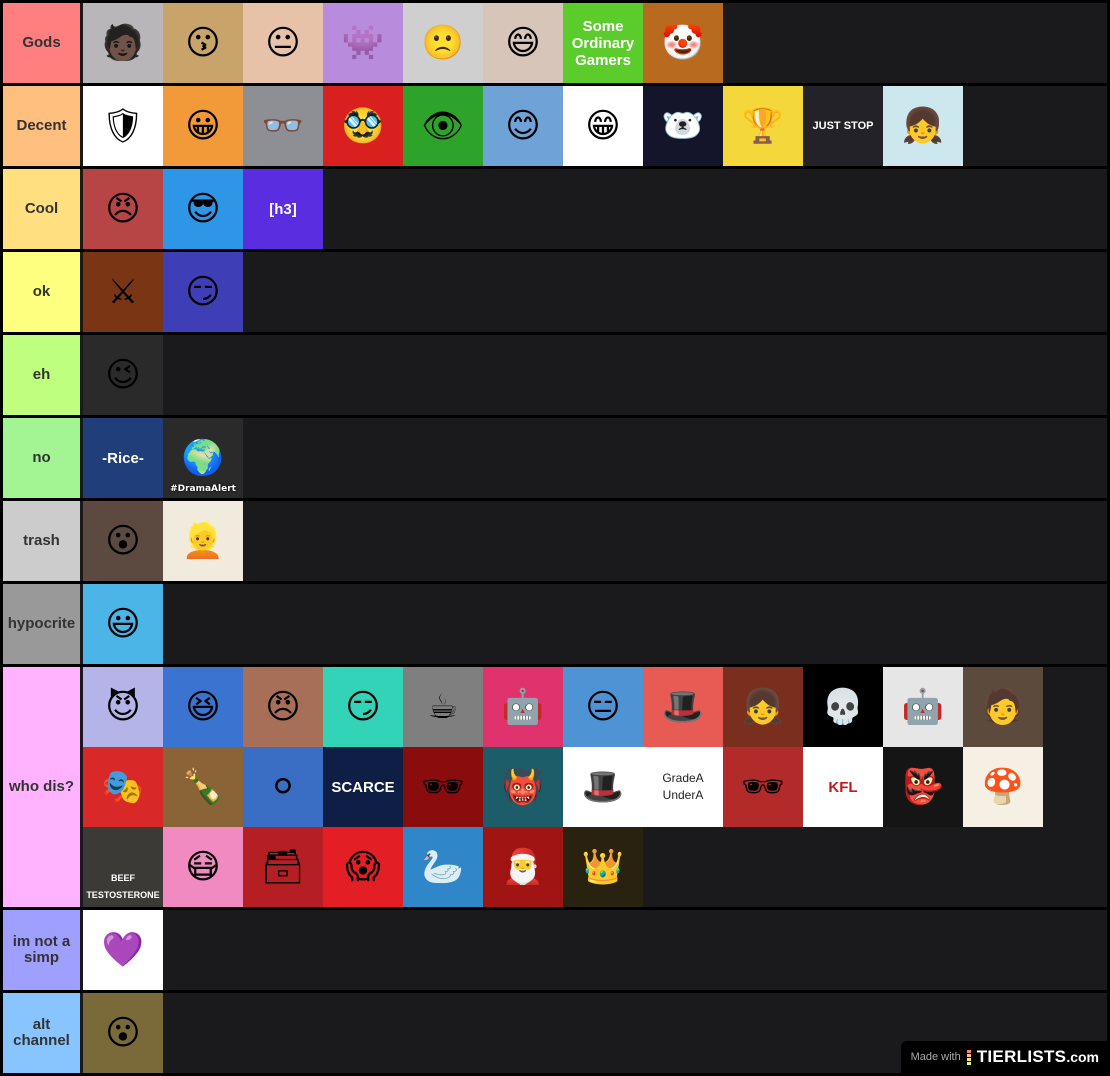 This screenshot has width=1110, height=1076. Describe the element at coordinates (763, 787) in the screenshot. I see `tier-item-hat-sunglasses-cigarette-art: 🕶` at that location.